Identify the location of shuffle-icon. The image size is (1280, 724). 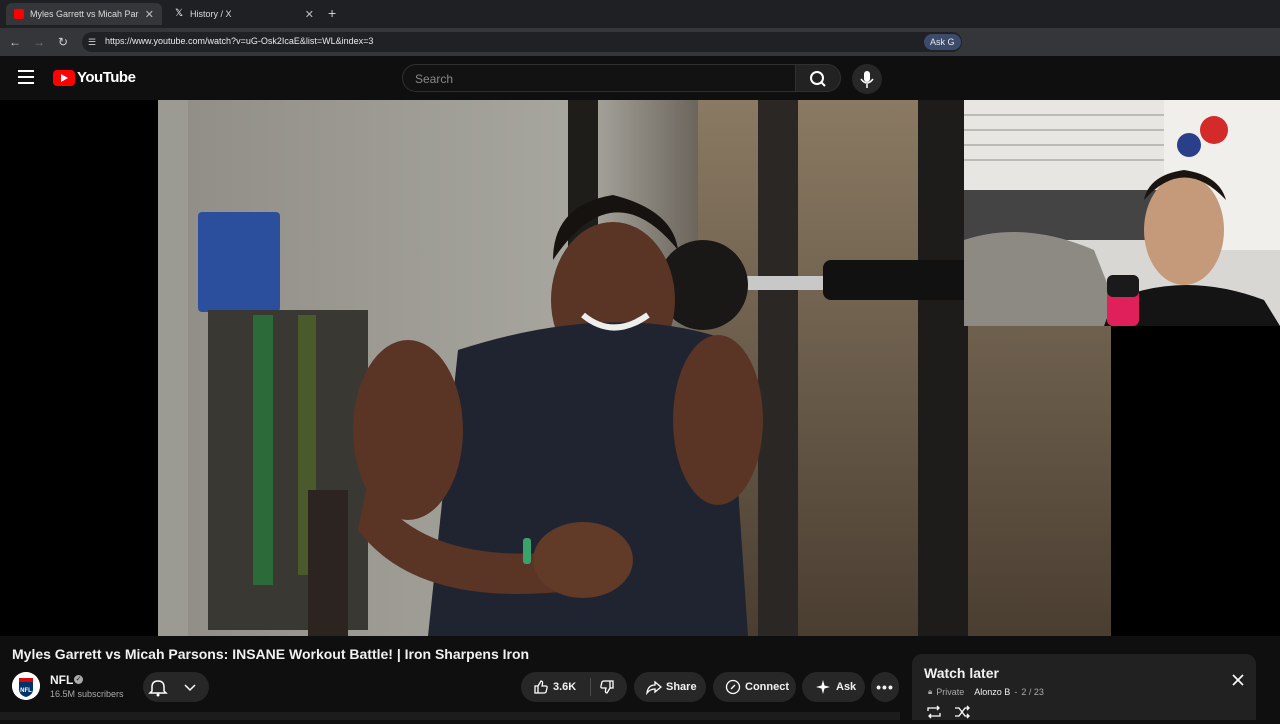
(962, 712).